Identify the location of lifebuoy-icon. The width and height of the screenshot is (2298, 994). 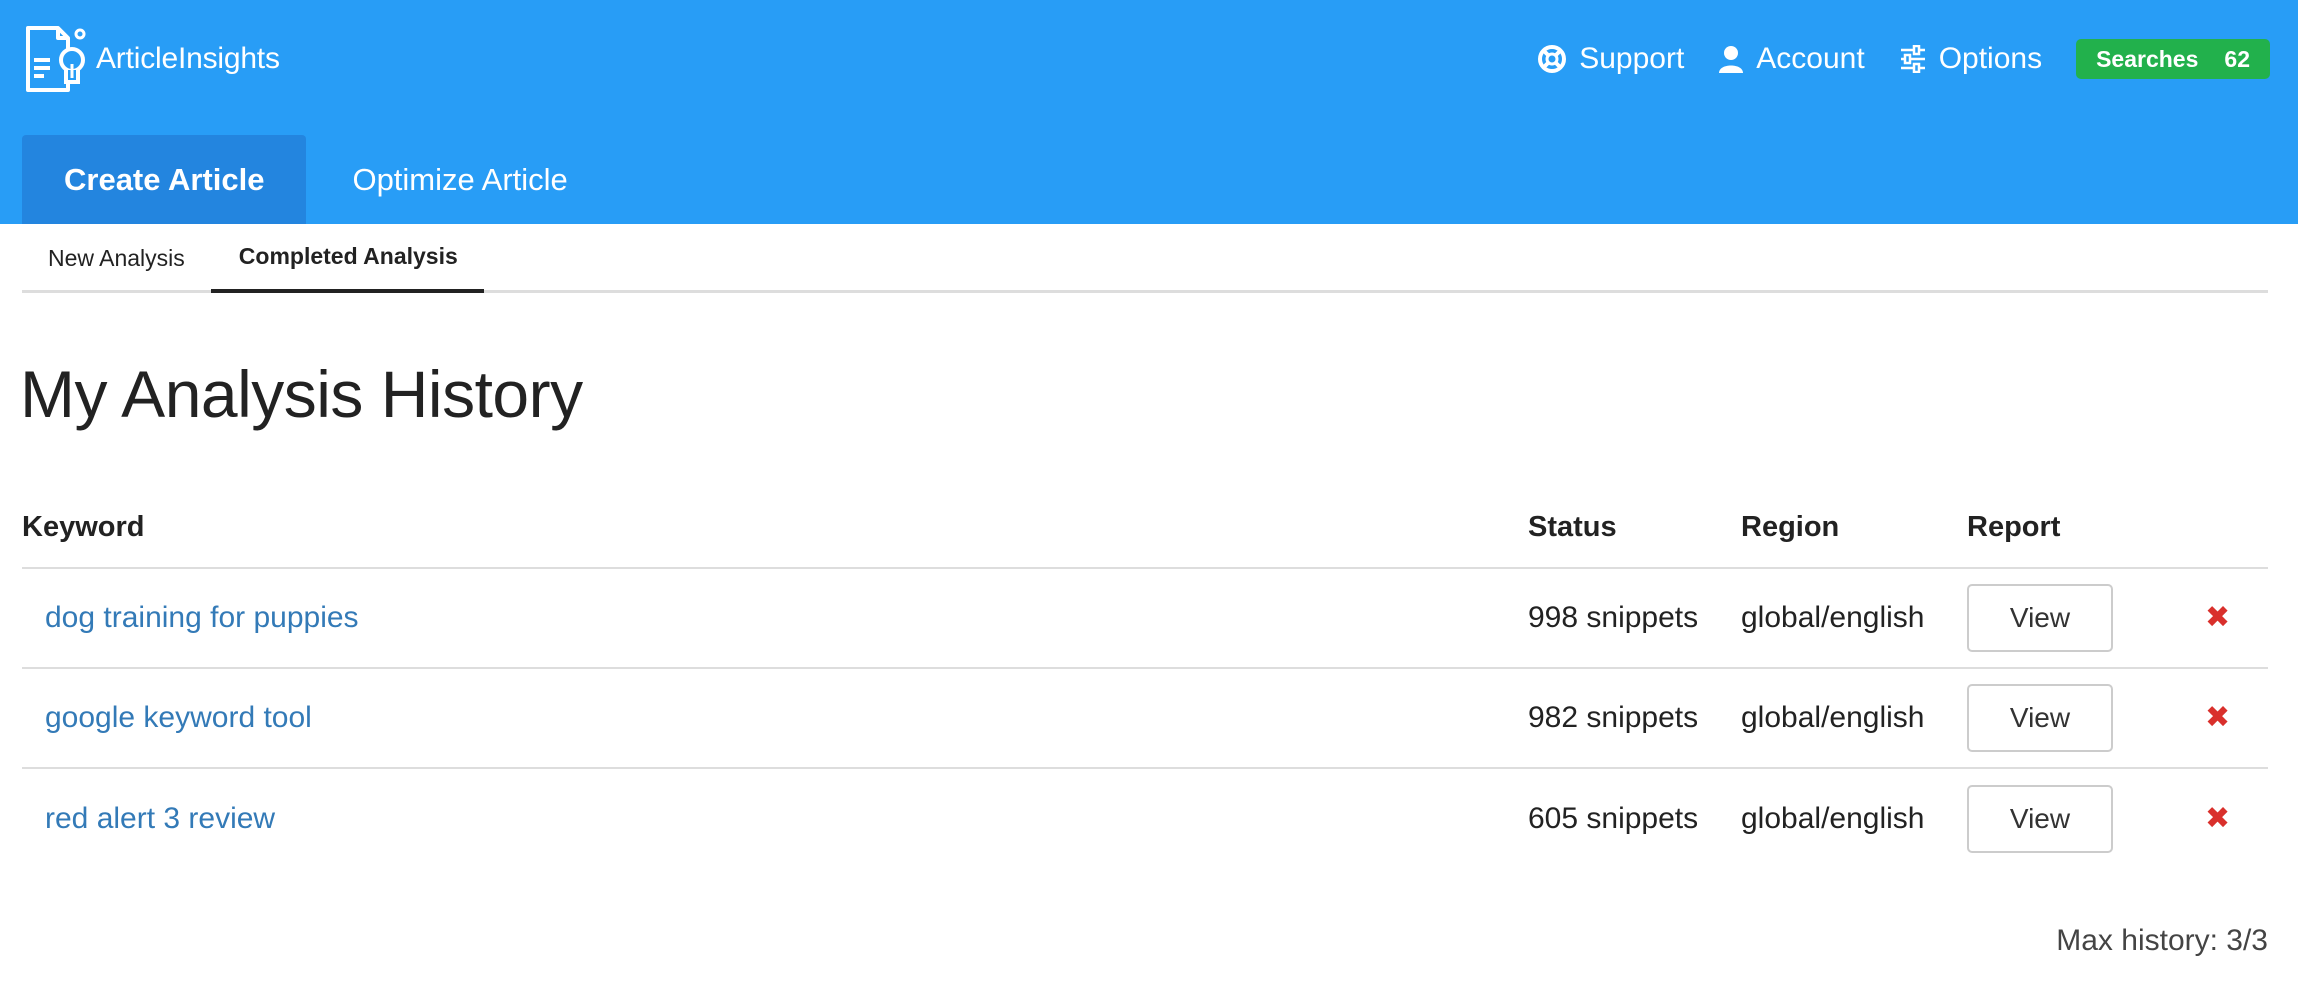
(1552, 59).